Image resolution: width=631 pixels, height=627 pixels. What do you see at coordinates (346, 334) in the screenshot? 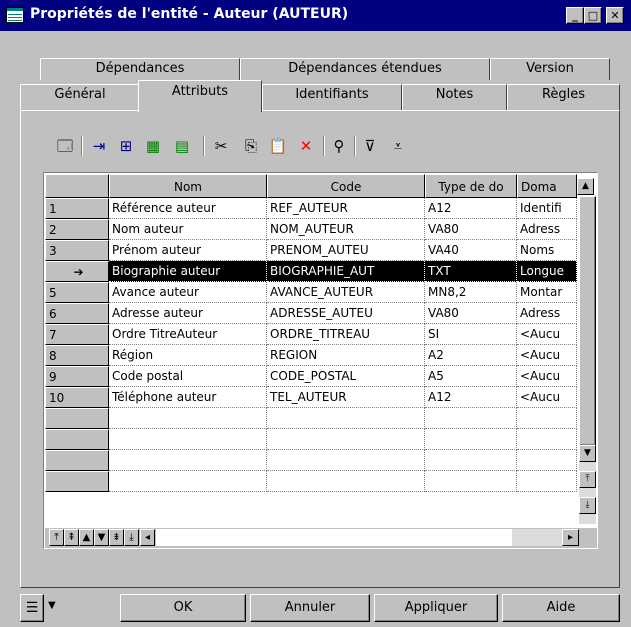
I see `cell-code: ORDRE_TITREAU` at bounding box center [346, 334].